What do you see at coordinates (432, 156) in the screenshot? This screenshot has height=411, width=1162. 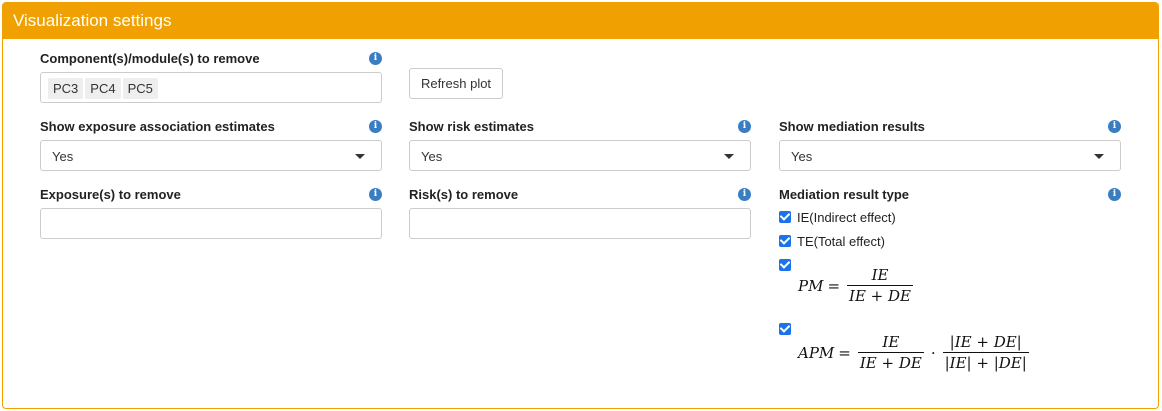 I see `risk-est-value: Yes` at bounding box center [432, 156].